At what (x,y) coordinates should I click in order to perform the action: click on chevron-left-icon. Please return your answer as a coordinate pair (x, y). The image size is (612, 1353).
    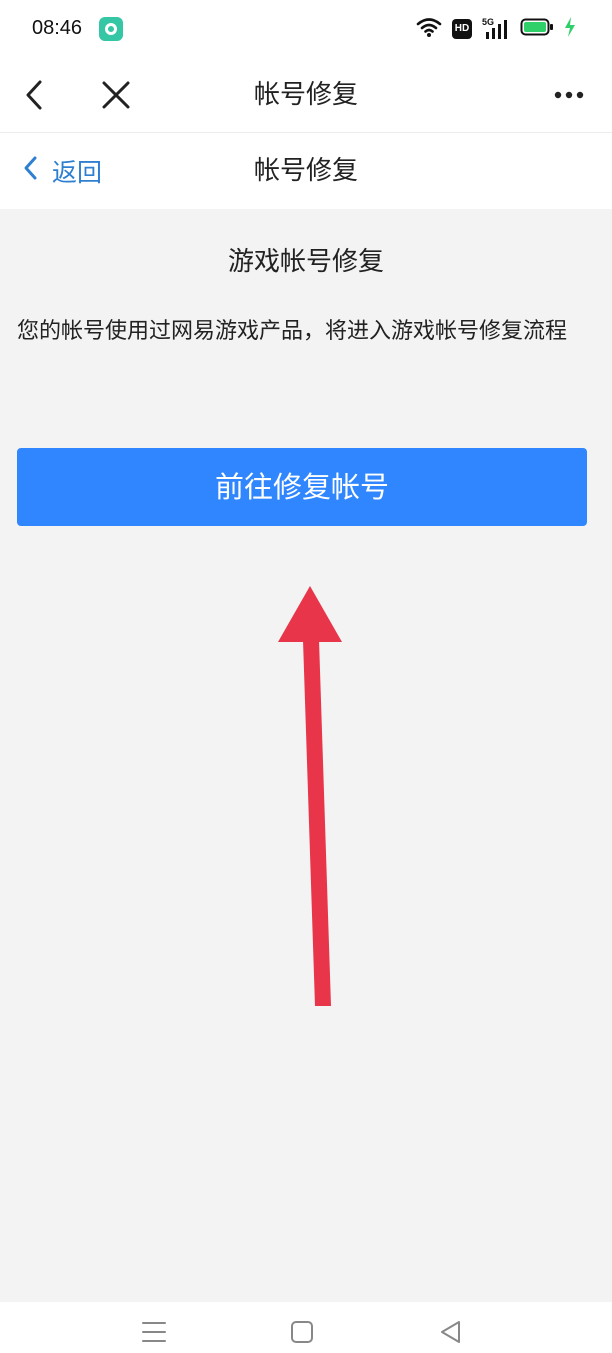
    Looking at the image, I should click on (36, 95).